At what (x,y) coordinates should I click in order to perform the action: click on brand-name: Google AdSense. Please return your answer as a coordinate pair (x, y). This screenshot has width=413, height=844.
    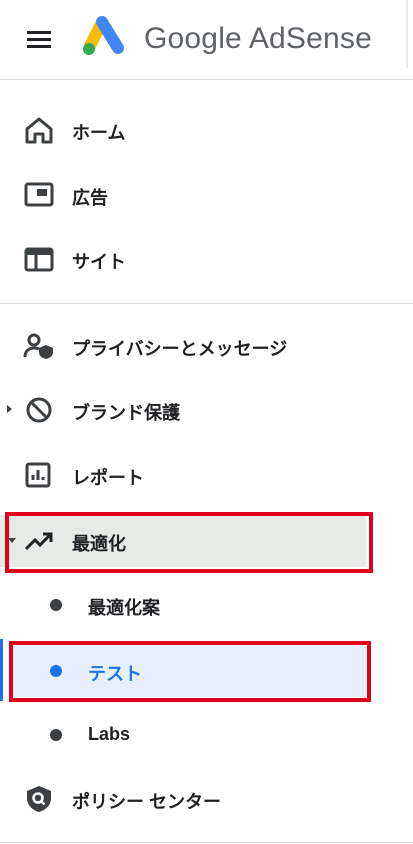
    Looking at the image, I should click on (258, 38).